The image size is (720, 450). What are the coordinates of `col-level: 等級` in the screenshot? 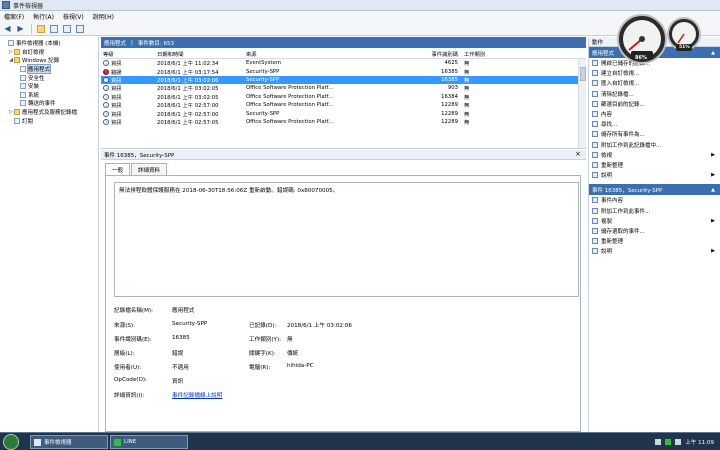 It's located at (128, 54).